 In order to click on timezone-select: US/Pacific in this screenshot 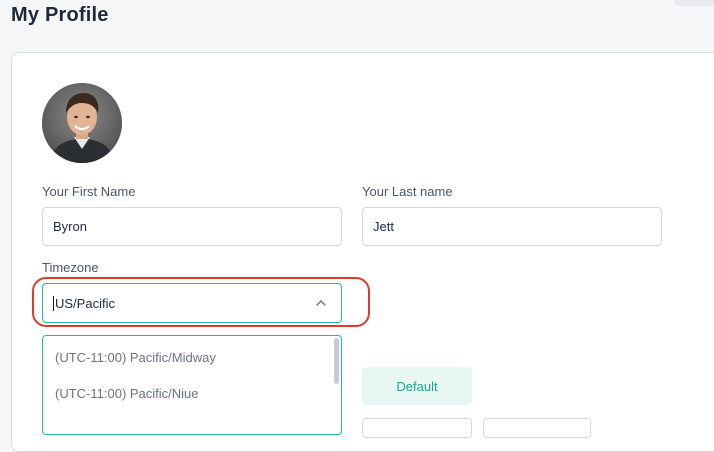, I will do `click(192, 303)`.